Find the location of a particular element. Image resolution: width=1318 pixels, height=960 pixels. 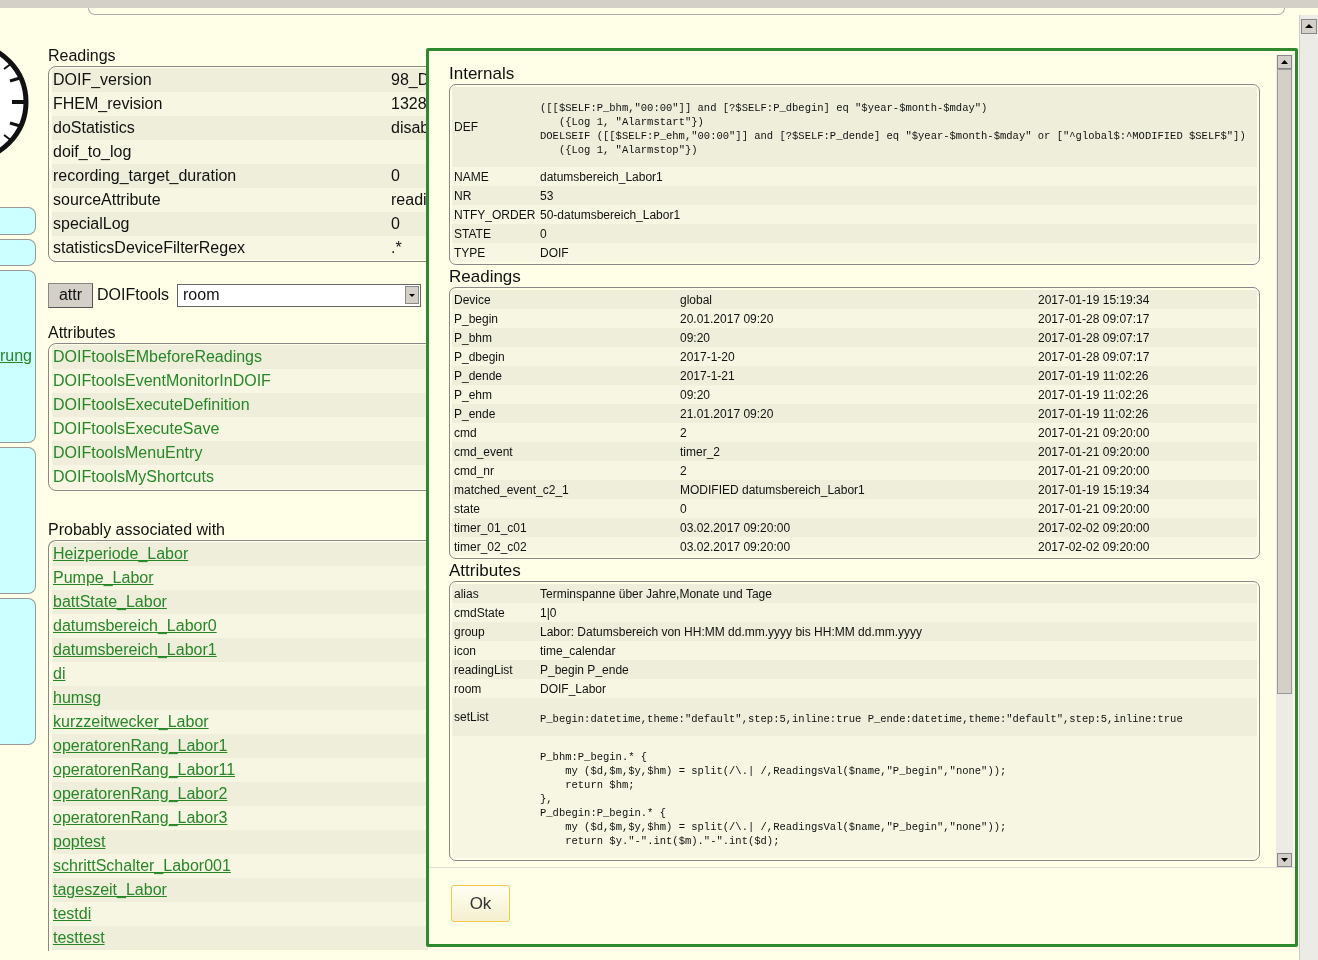

table-cell: time_calendar is located at coordinates (577, 650).